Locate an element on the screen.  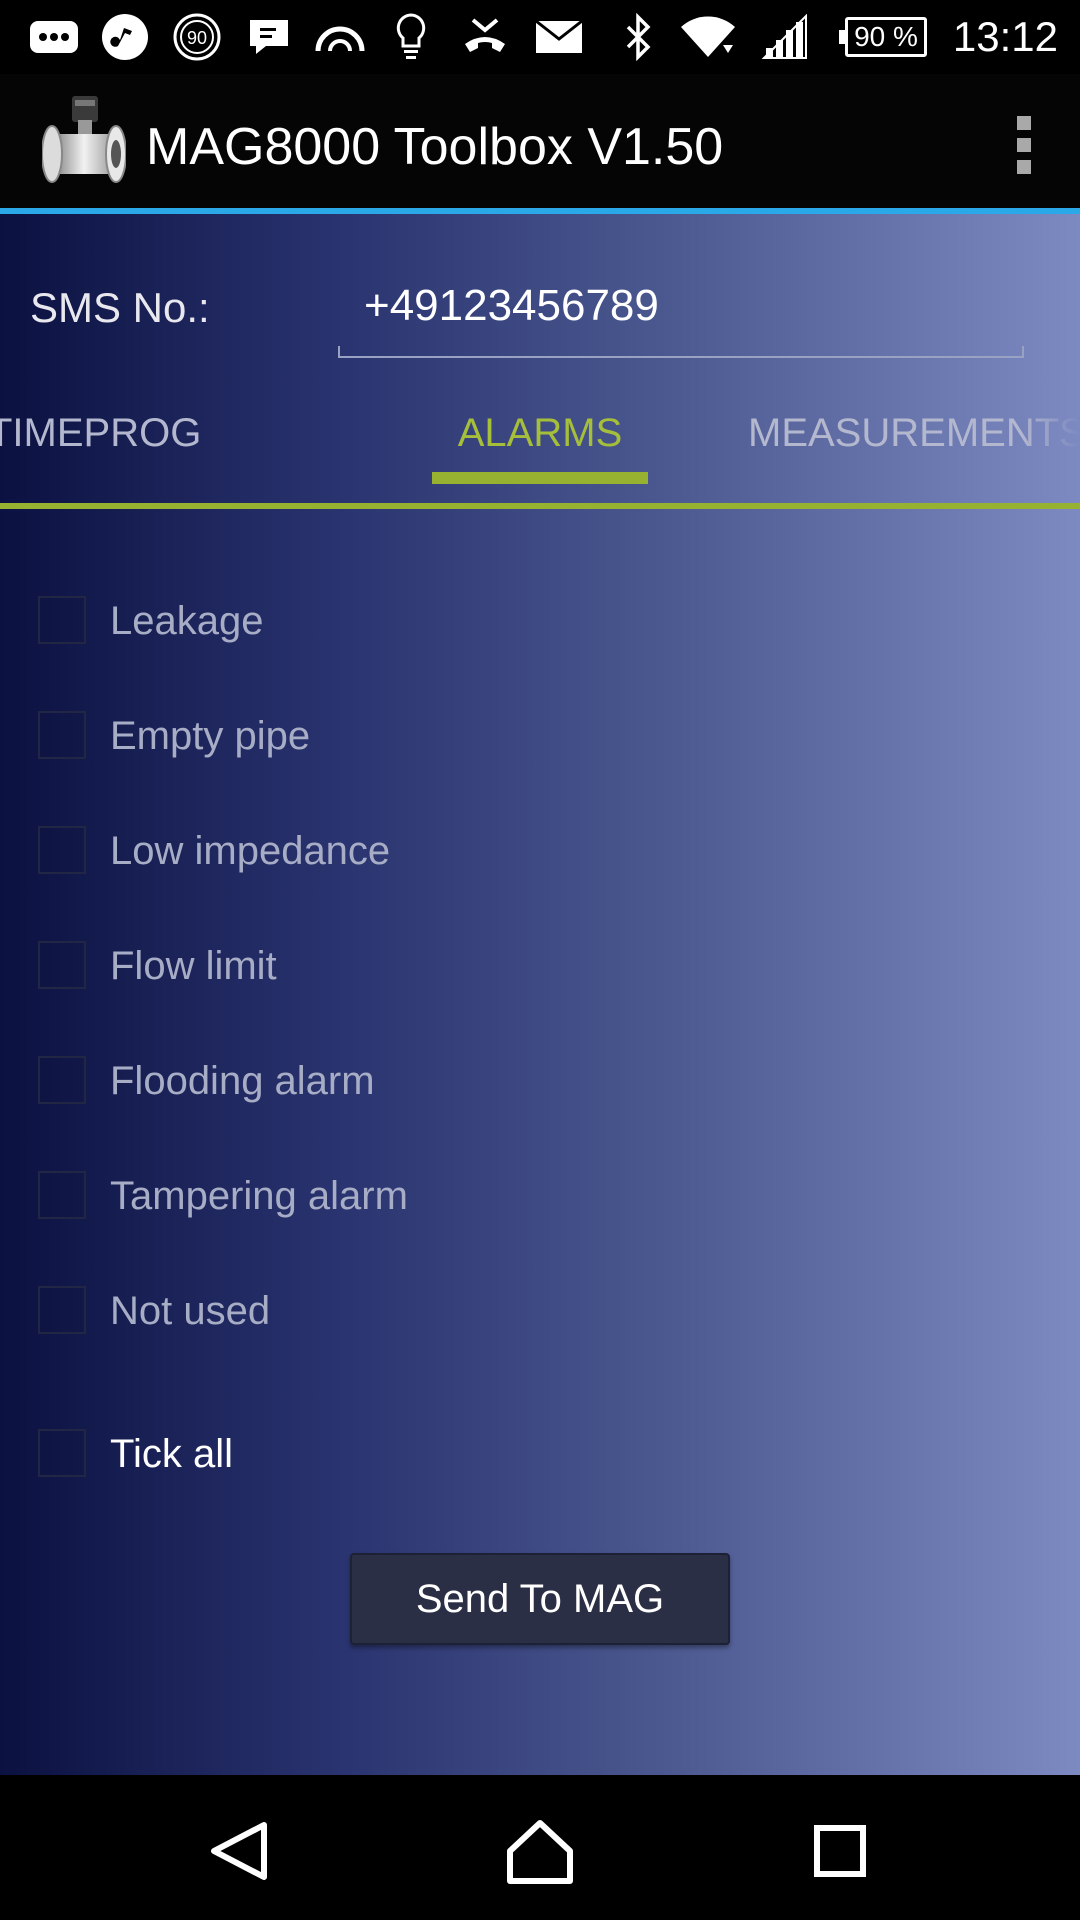
alarm-label: Empty pipe is located at coordinates (210, 736).